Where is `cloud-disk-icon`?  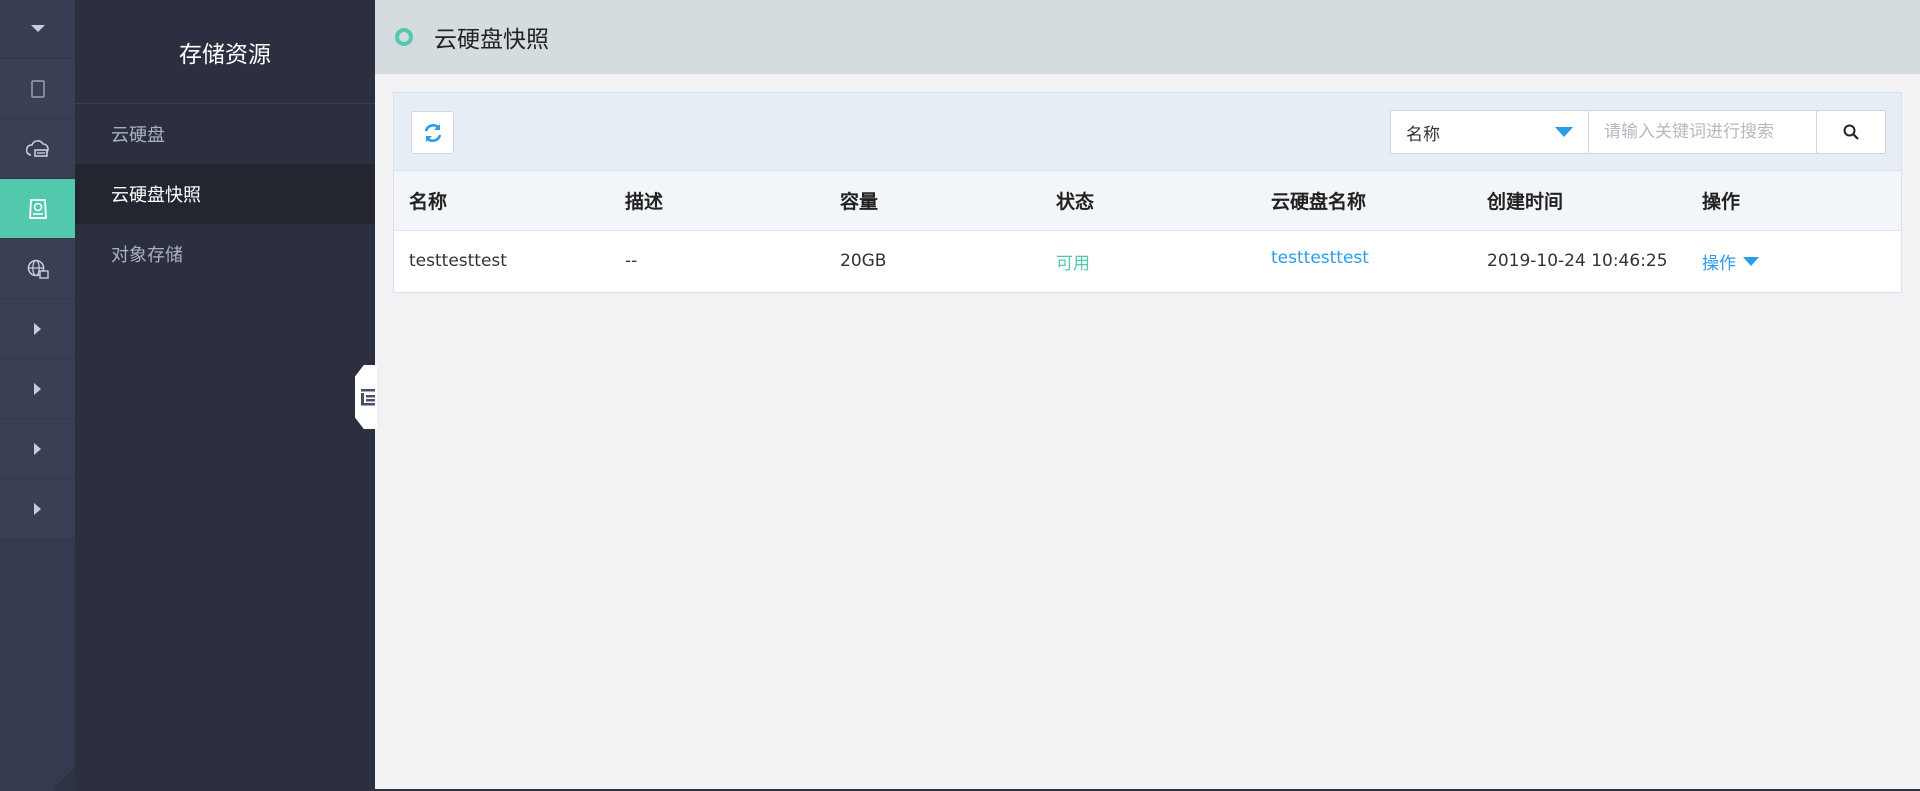 cloud-disk-icon is located at coordinates (37, 148).